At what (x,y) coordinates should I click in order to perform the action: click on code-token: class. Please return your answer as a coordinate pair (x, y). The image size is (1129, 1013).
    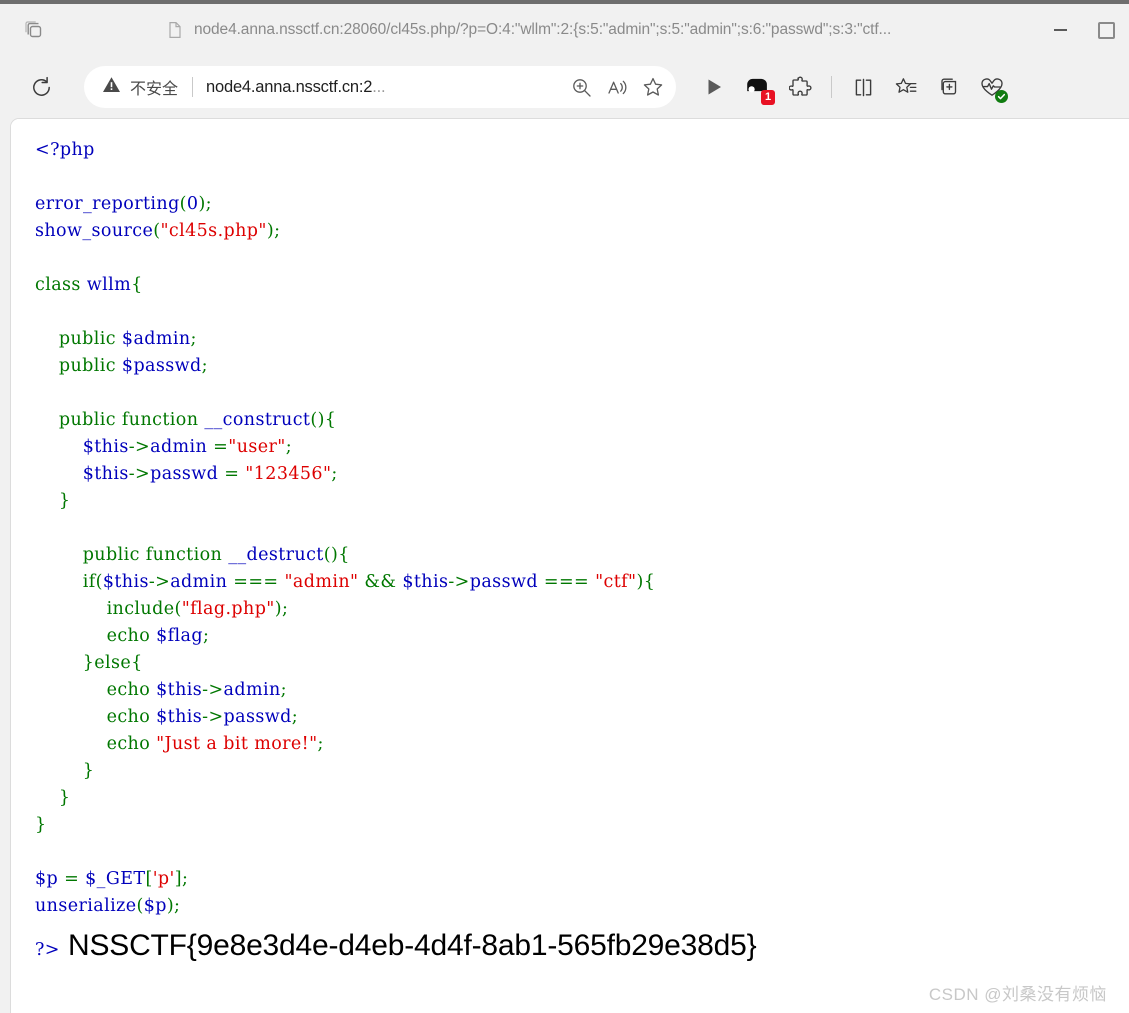
    Looking at the image, I should click on (58, 285).